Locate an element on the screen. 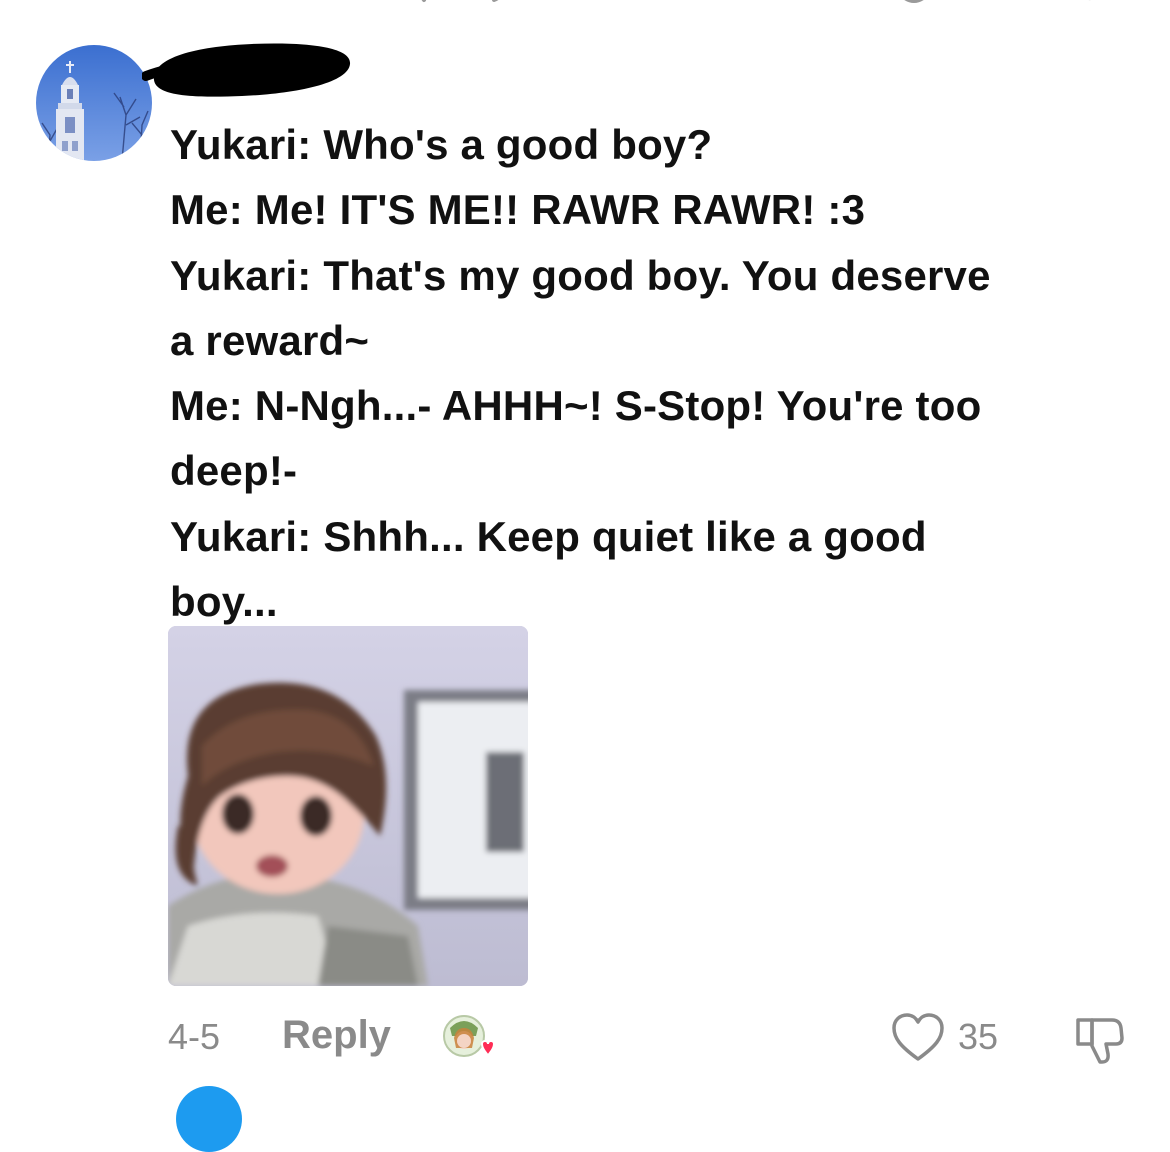  thumbs-down-icon is located at coordinates (1099, 1039).